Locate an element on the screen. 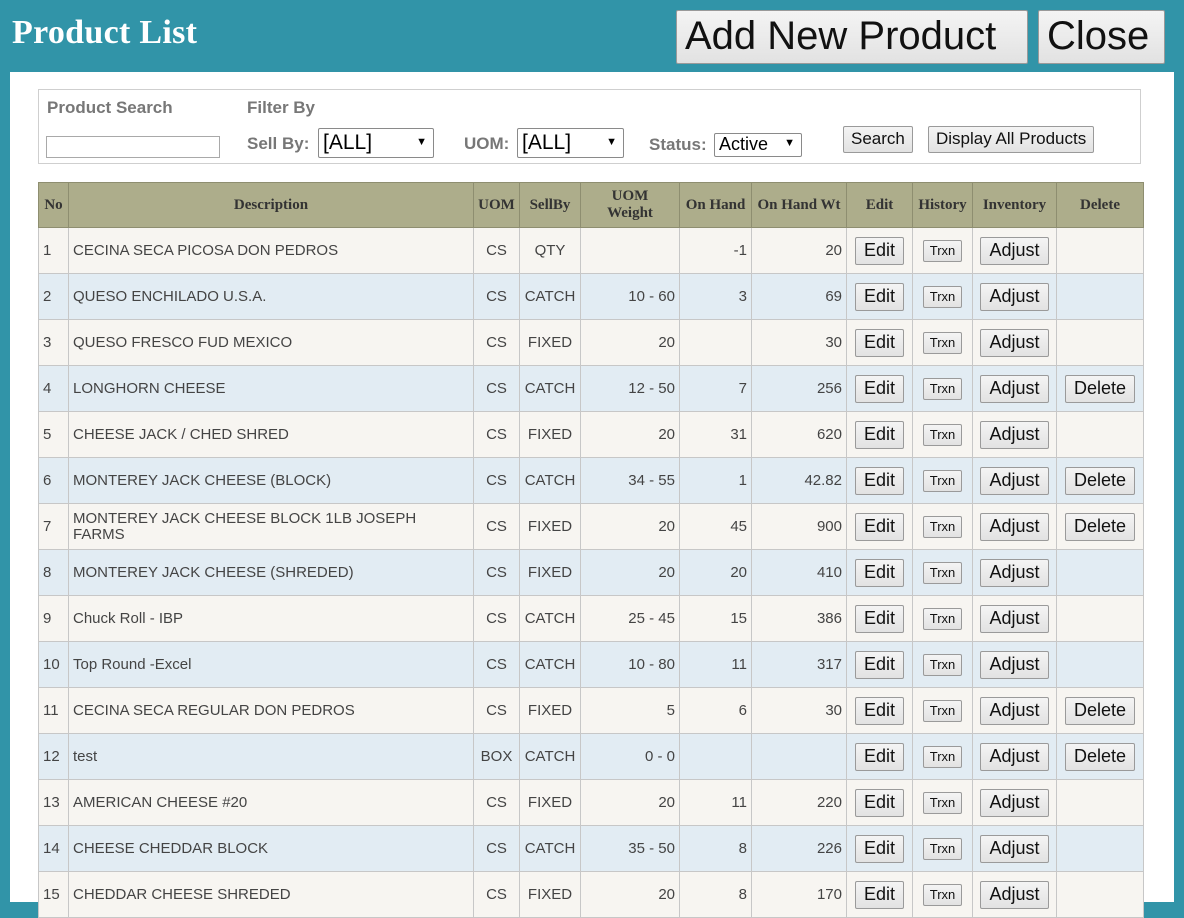 This screenshot has width=1184, height=918. col-header-history: History is located at coordinates (942, 205).